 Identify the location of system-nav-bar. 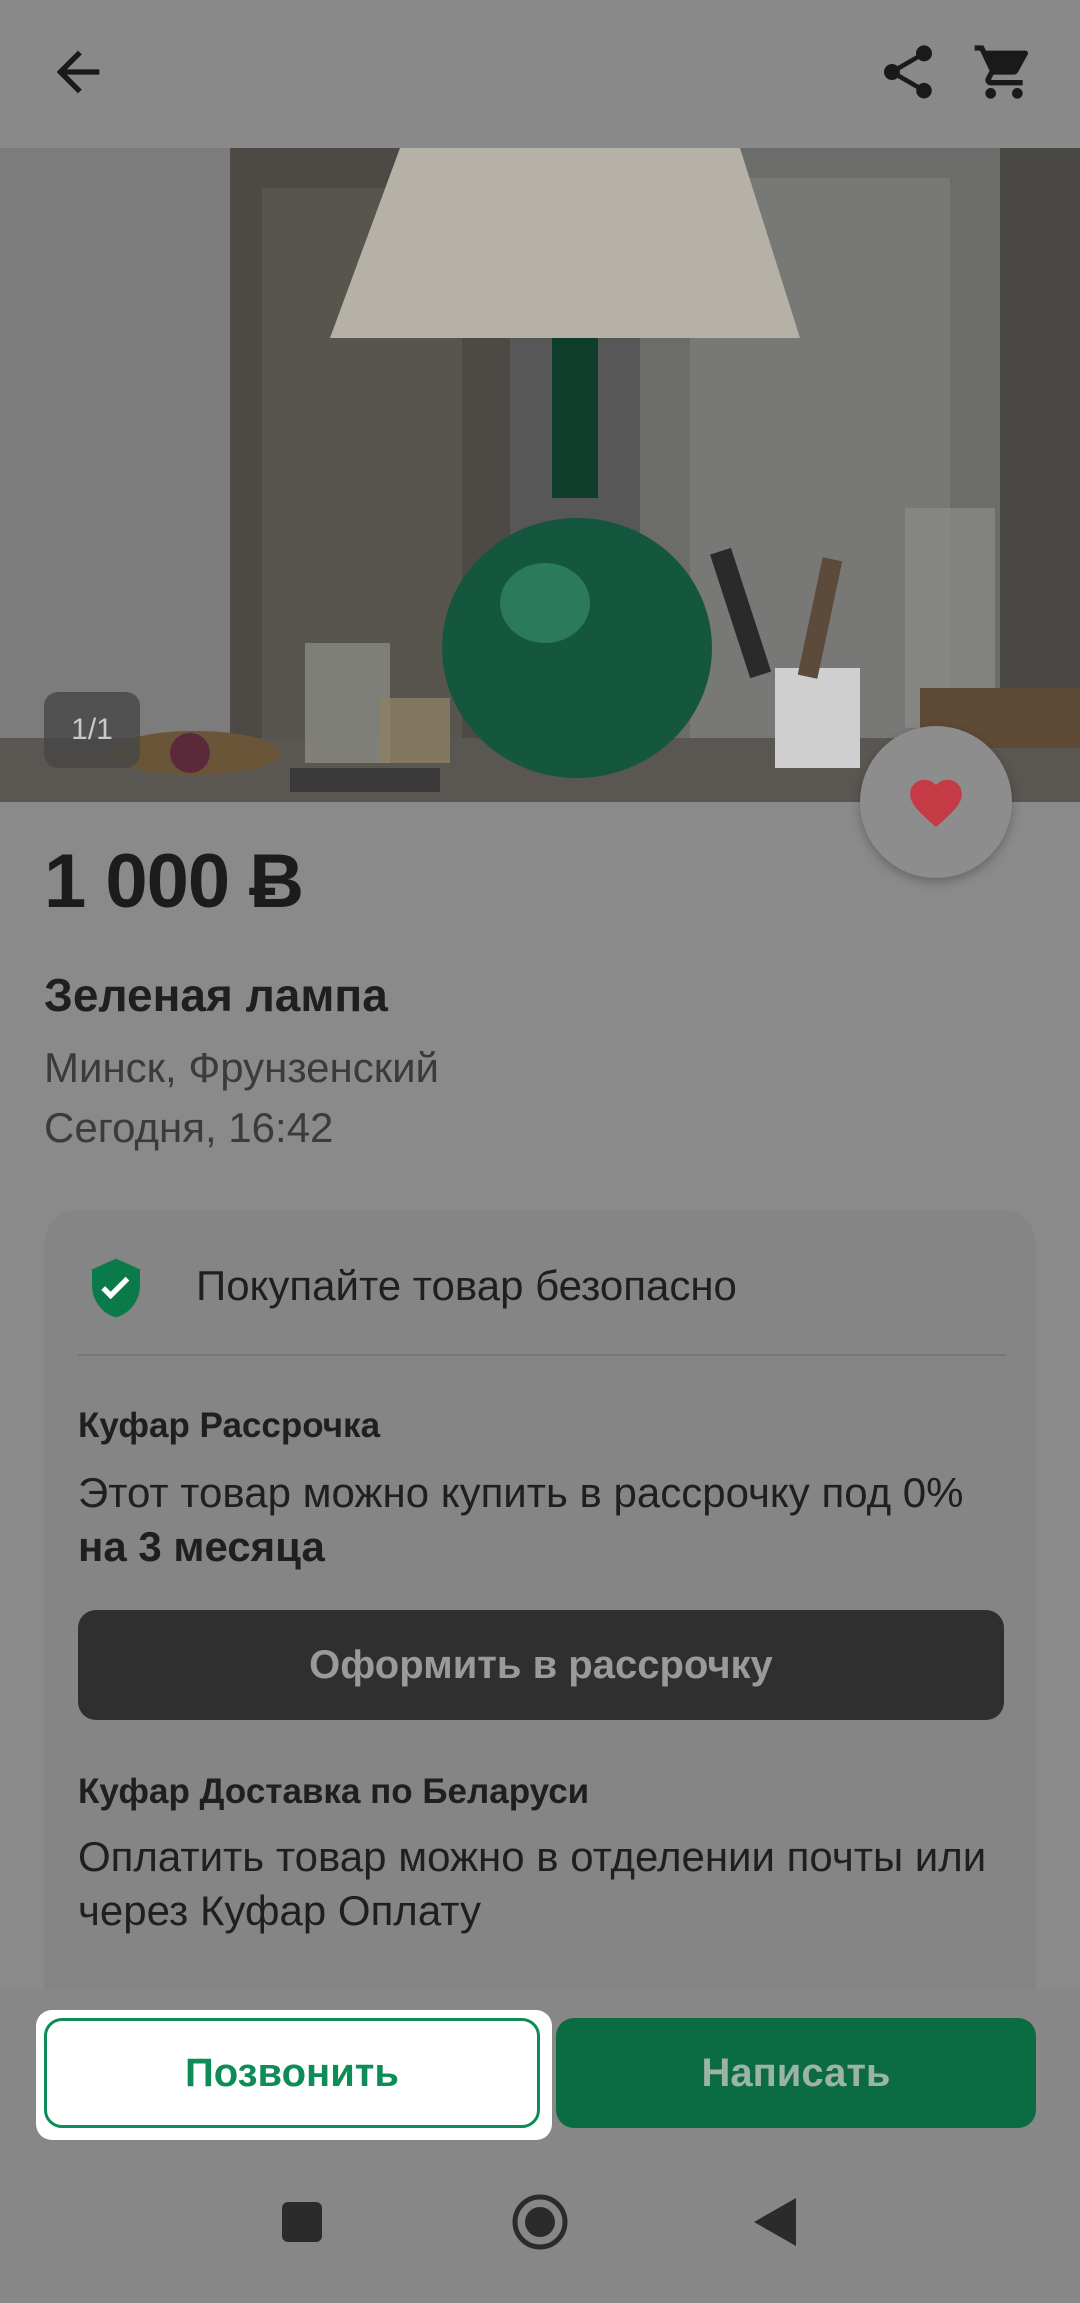
(540, 2236).